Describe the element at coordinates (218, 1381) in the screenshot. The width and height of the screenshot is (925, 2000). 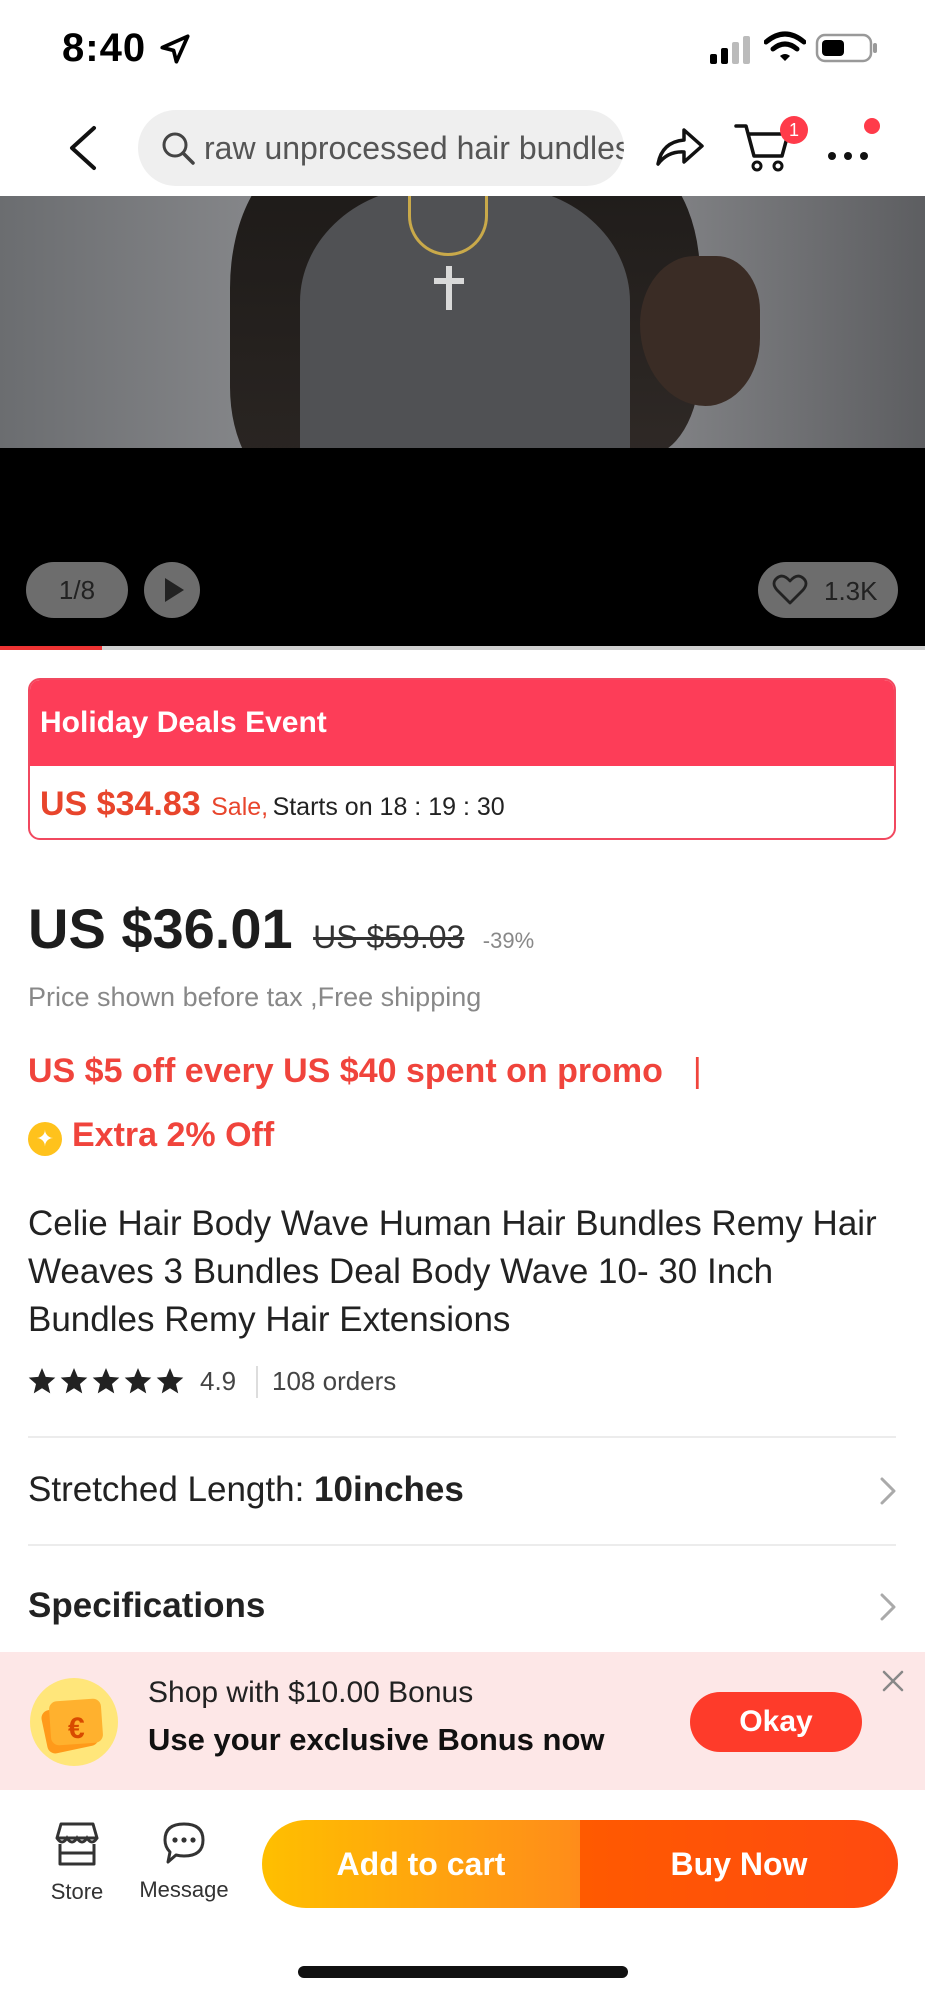
I see `rating-value: 4.9` at that location.